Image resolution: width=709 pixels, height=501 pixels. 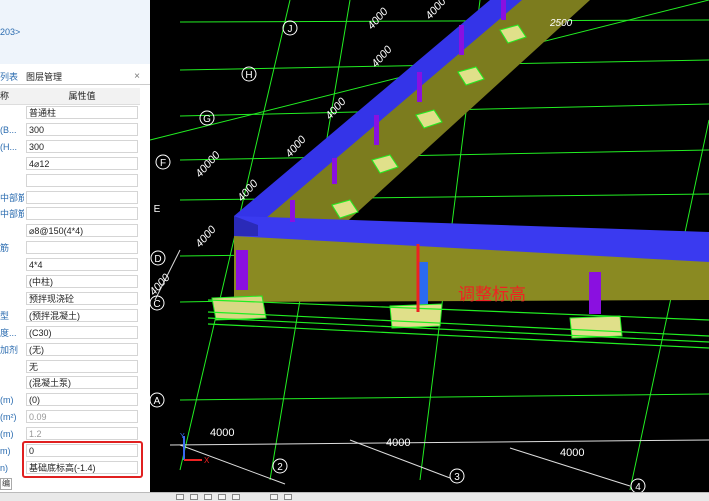 I want to click on tab-layer-manager: 图层管理, so click(x=44, y=77).